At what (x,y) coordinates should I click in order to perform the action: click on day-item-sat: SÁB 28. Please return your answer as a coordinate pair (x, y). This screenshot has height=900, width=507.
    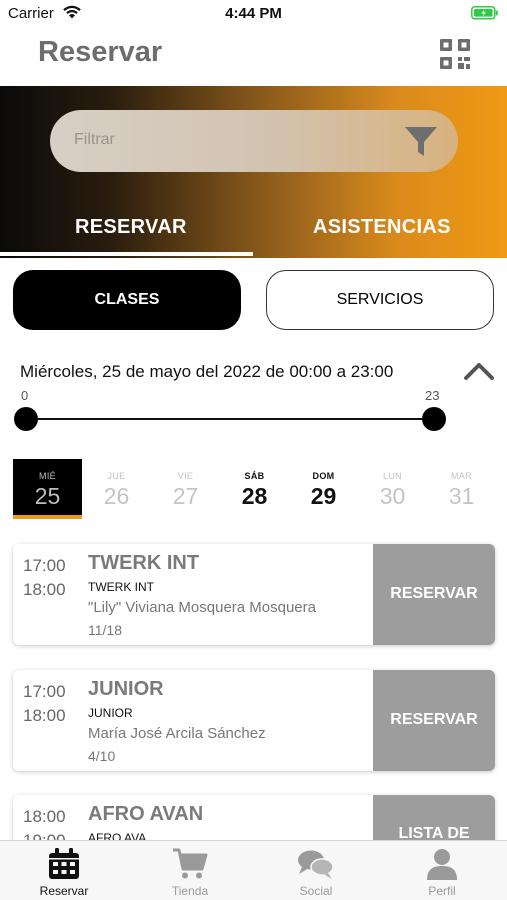
    Looking at the image, I should click on (254, 489).